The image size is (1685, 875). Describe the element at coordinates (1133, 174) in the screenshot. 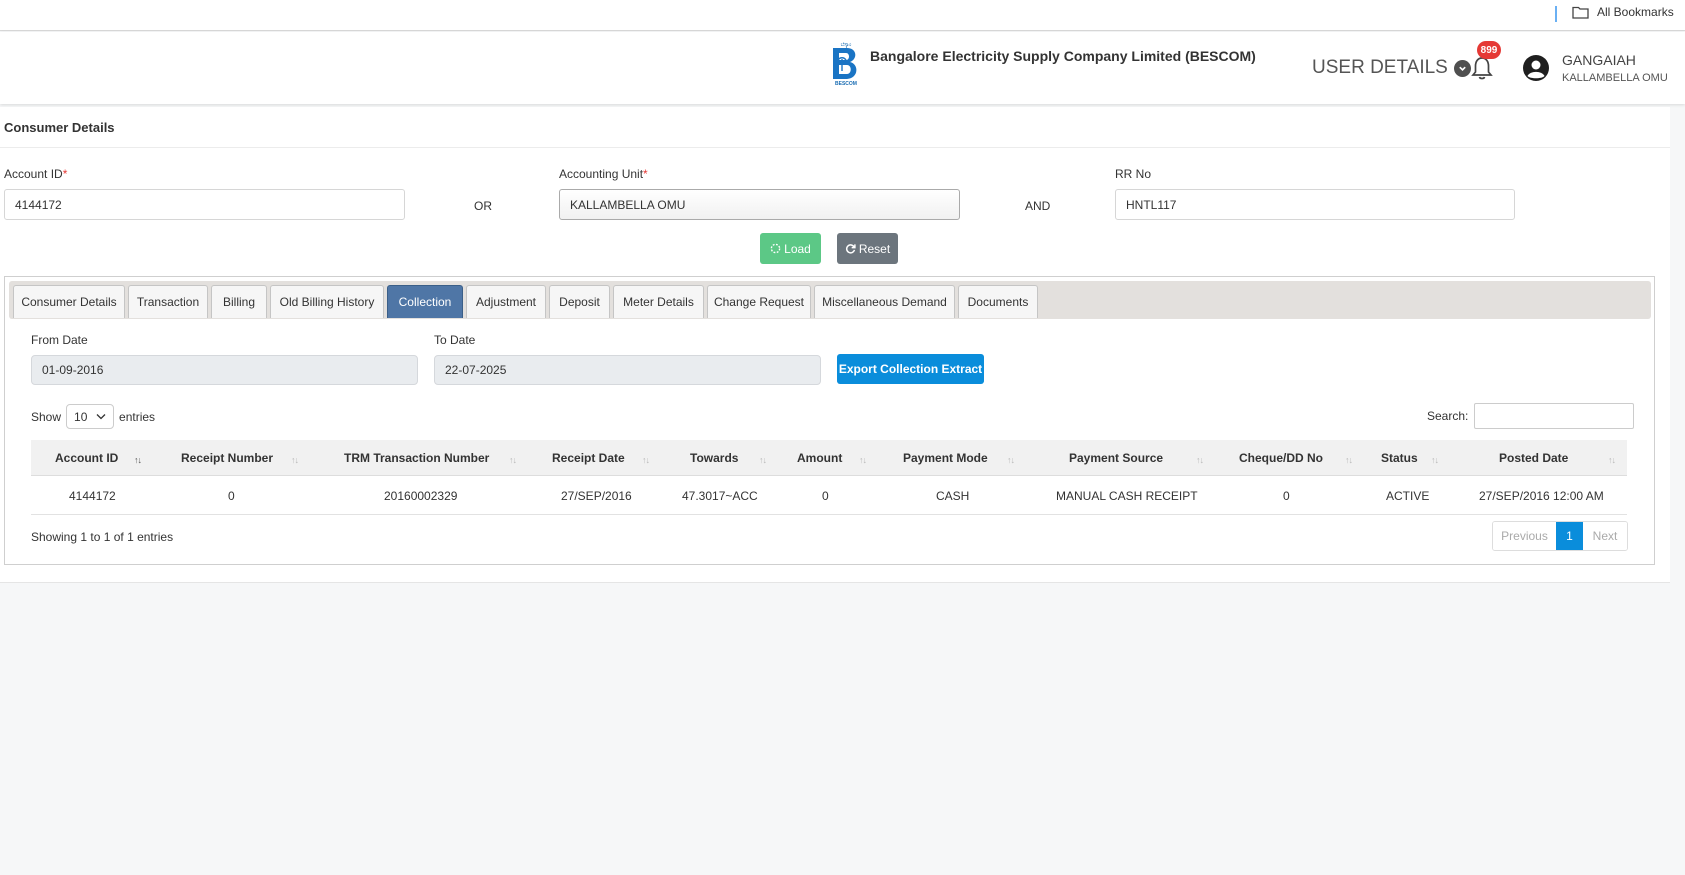

I see `rr-no-label: RR No` at that location.